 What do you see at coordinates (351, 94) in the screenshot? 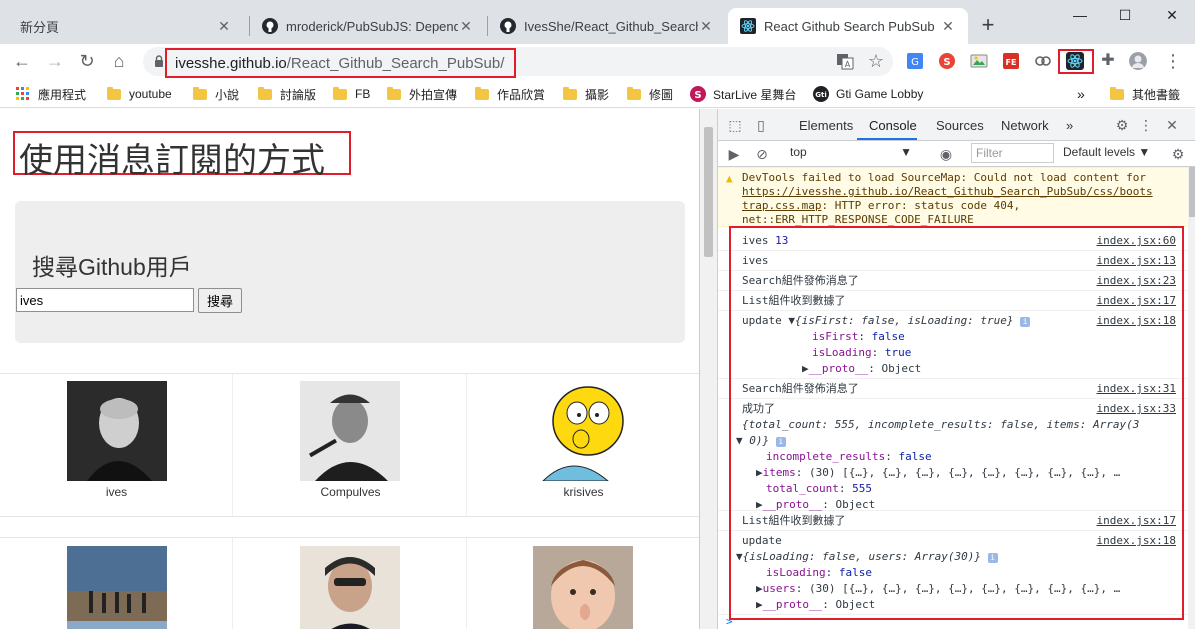
I see `bookmark-fb: FB` at bounding box center [351, 94].